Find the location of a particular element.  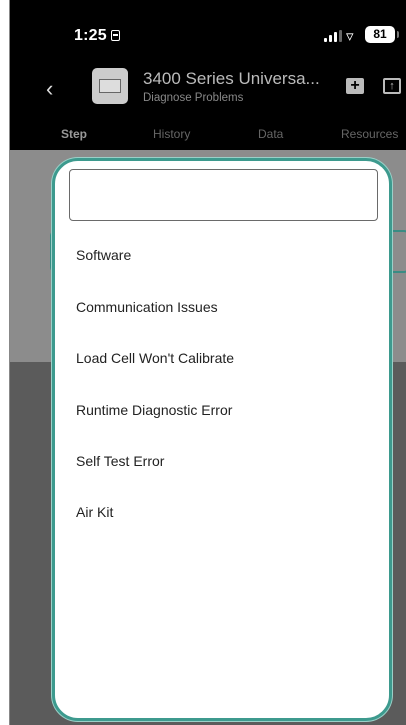

tab-history: History is located at coordinates (171, 134).